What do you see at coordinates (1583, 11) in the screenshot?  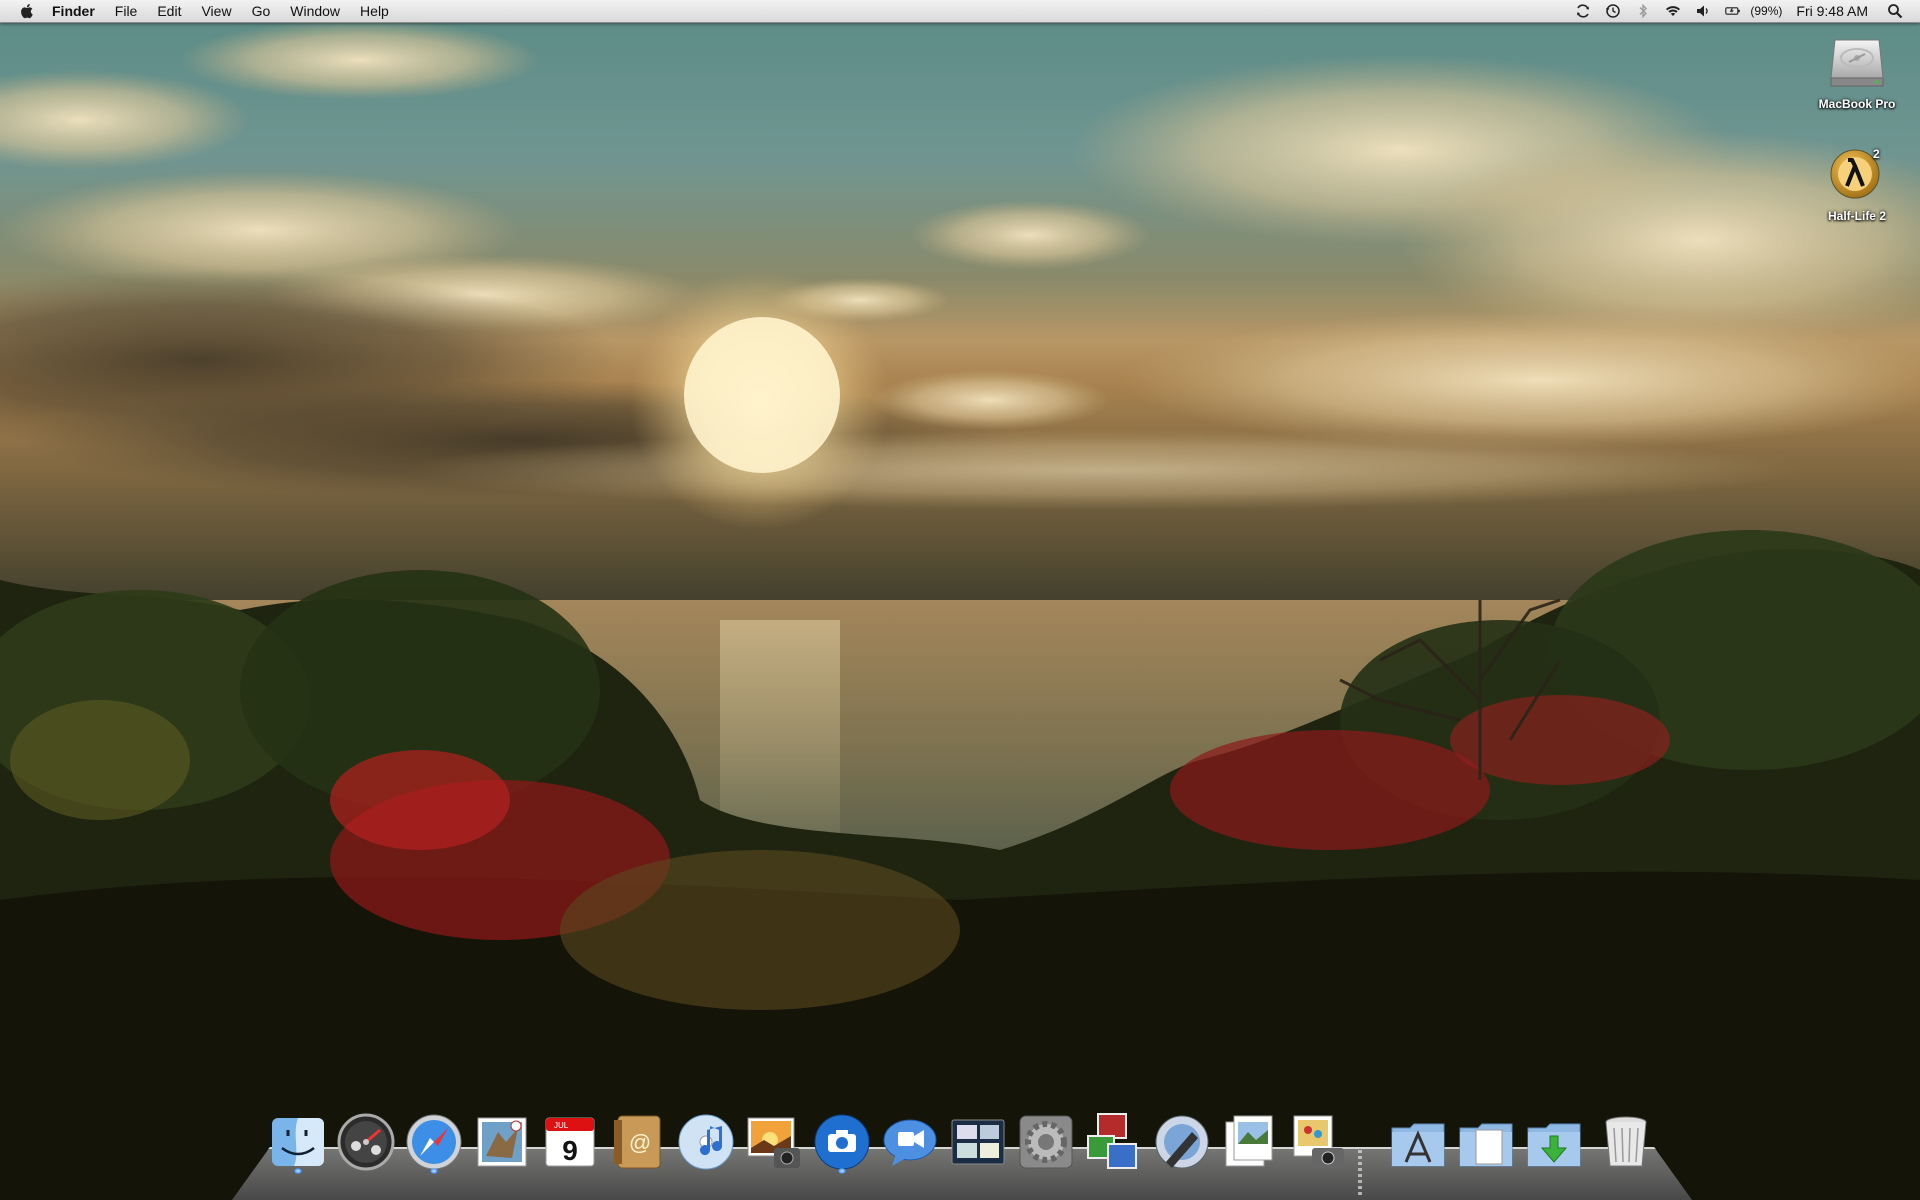 I see `sync-icon` at bounding box center [1583, 11].